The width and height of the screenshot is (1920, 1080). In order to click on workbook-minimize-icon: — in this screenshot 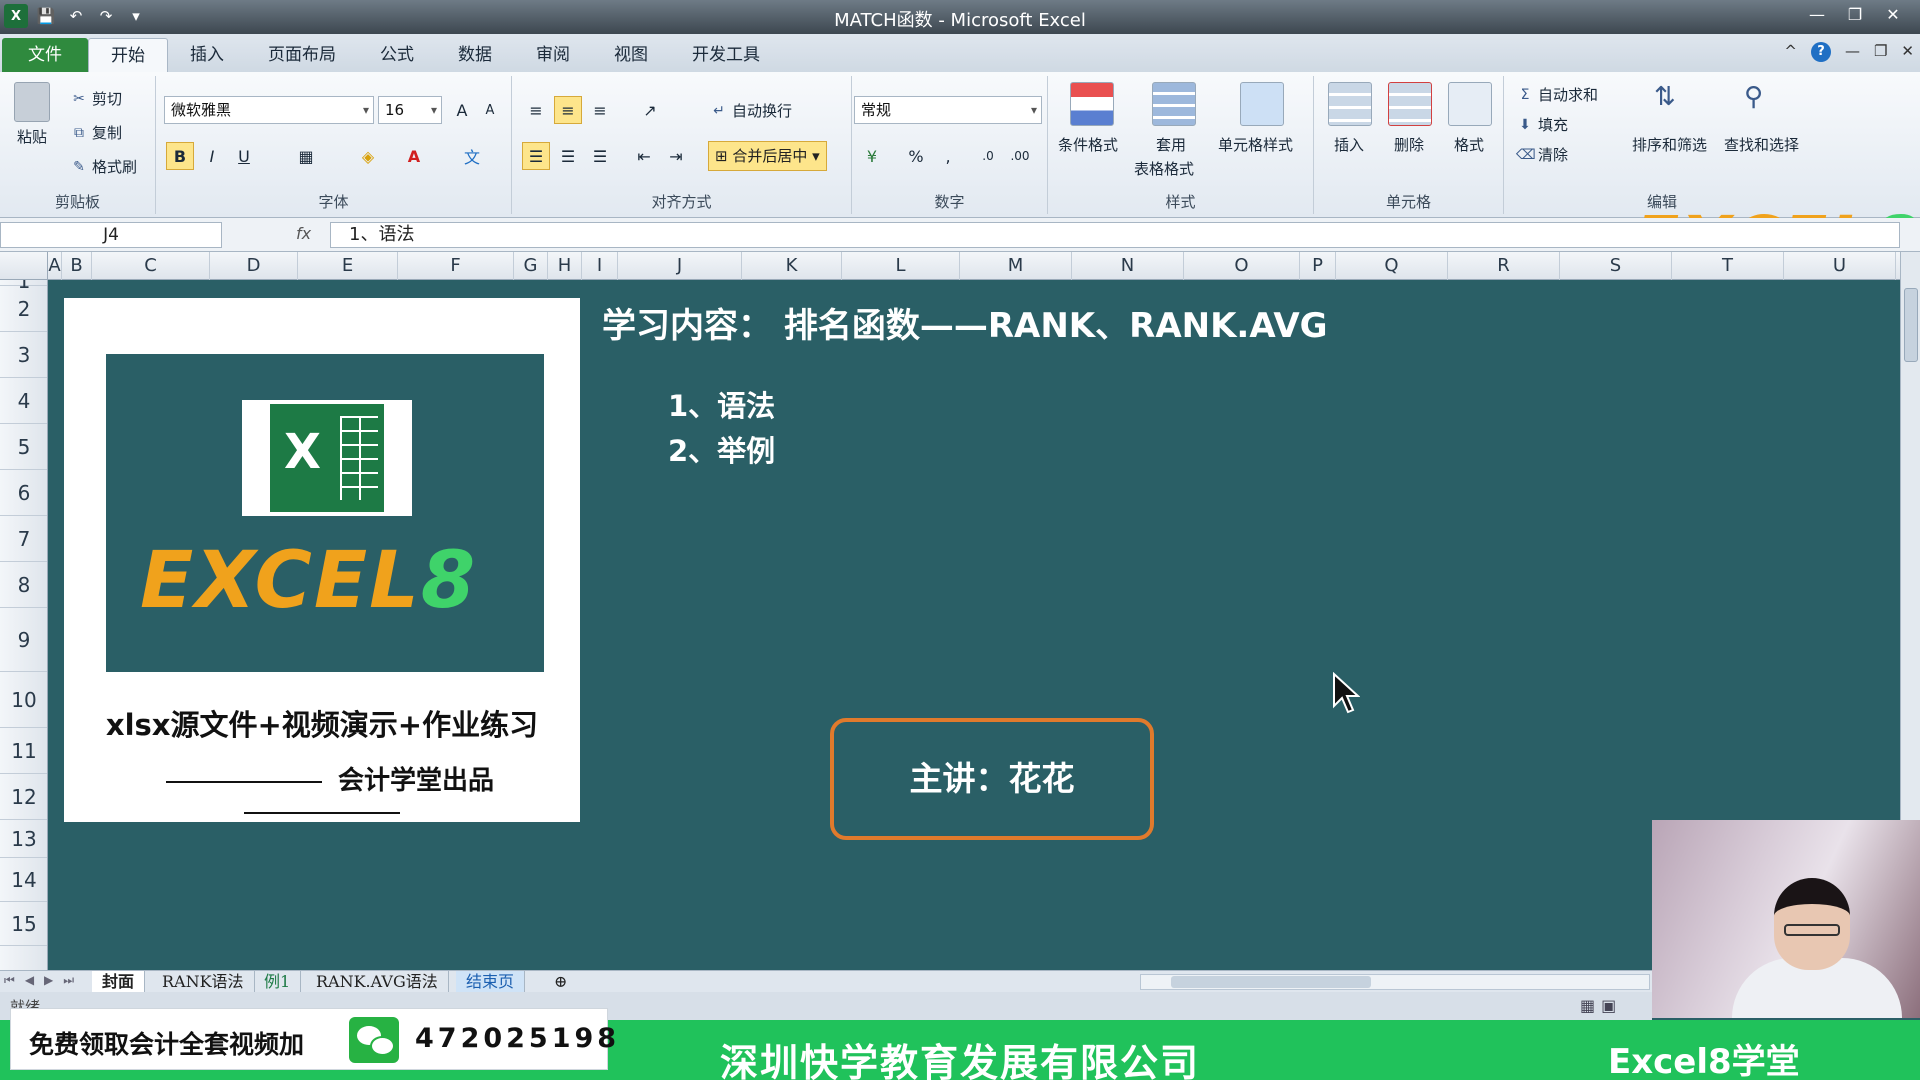, I will do `click(1852, 52)`.